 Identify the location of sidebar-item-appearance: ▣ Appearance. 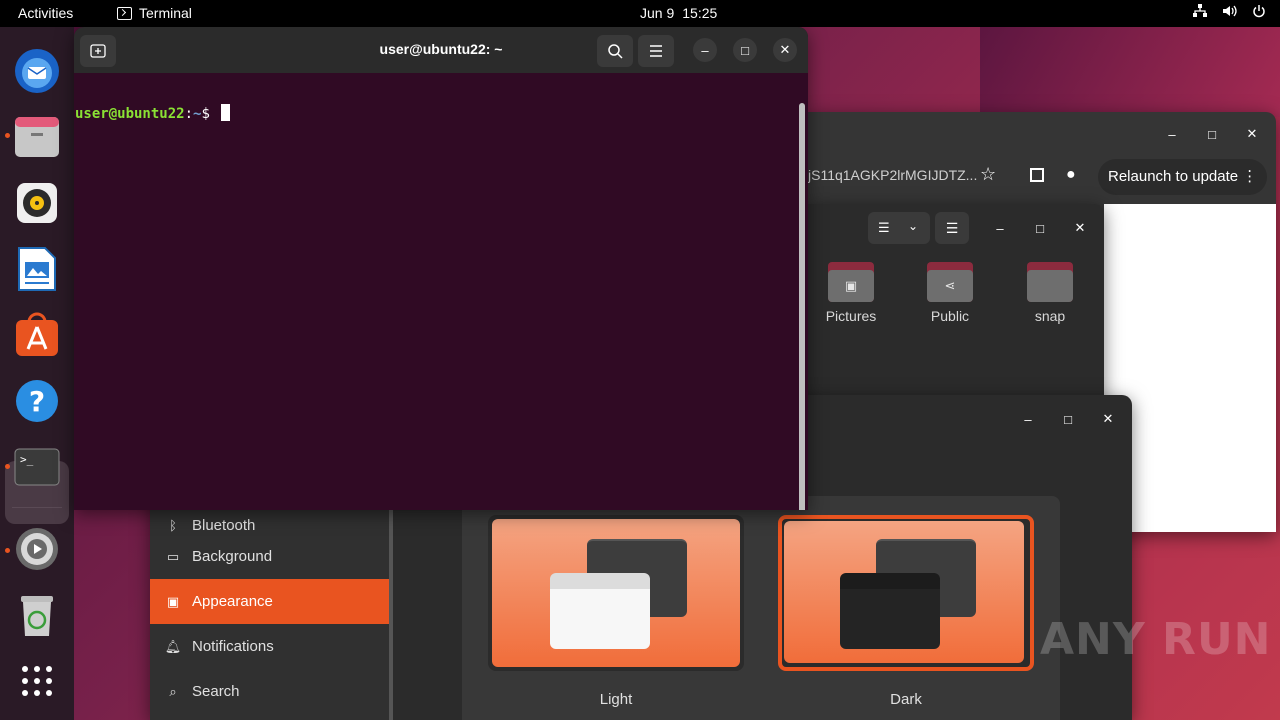
(271, 601).